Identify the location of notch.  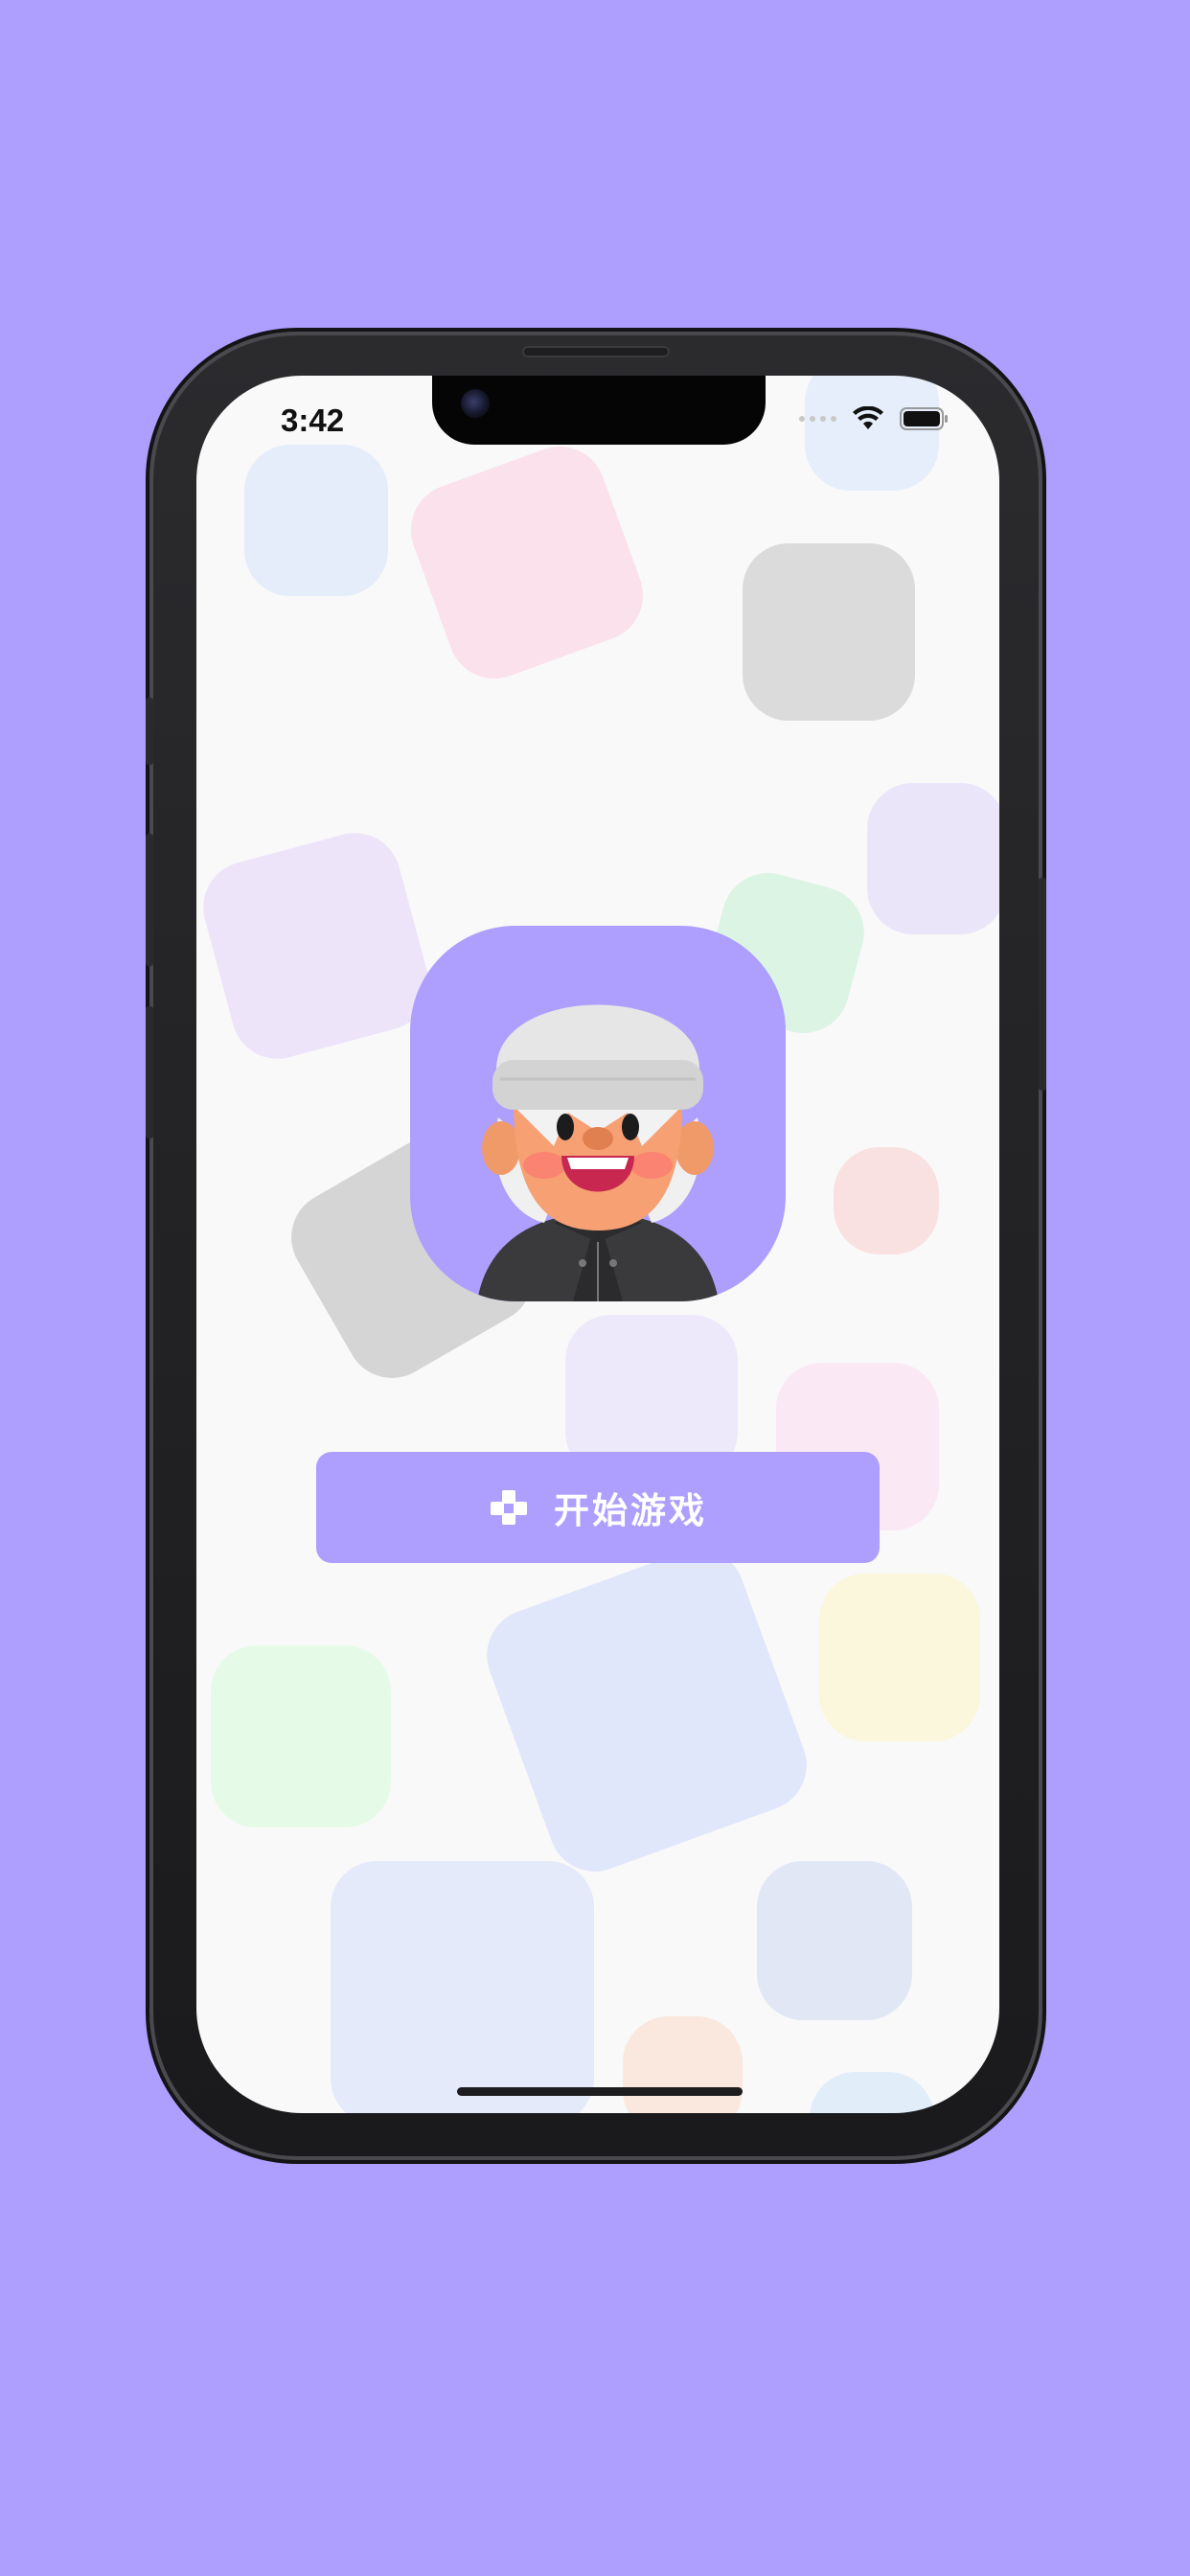
(599, 410).